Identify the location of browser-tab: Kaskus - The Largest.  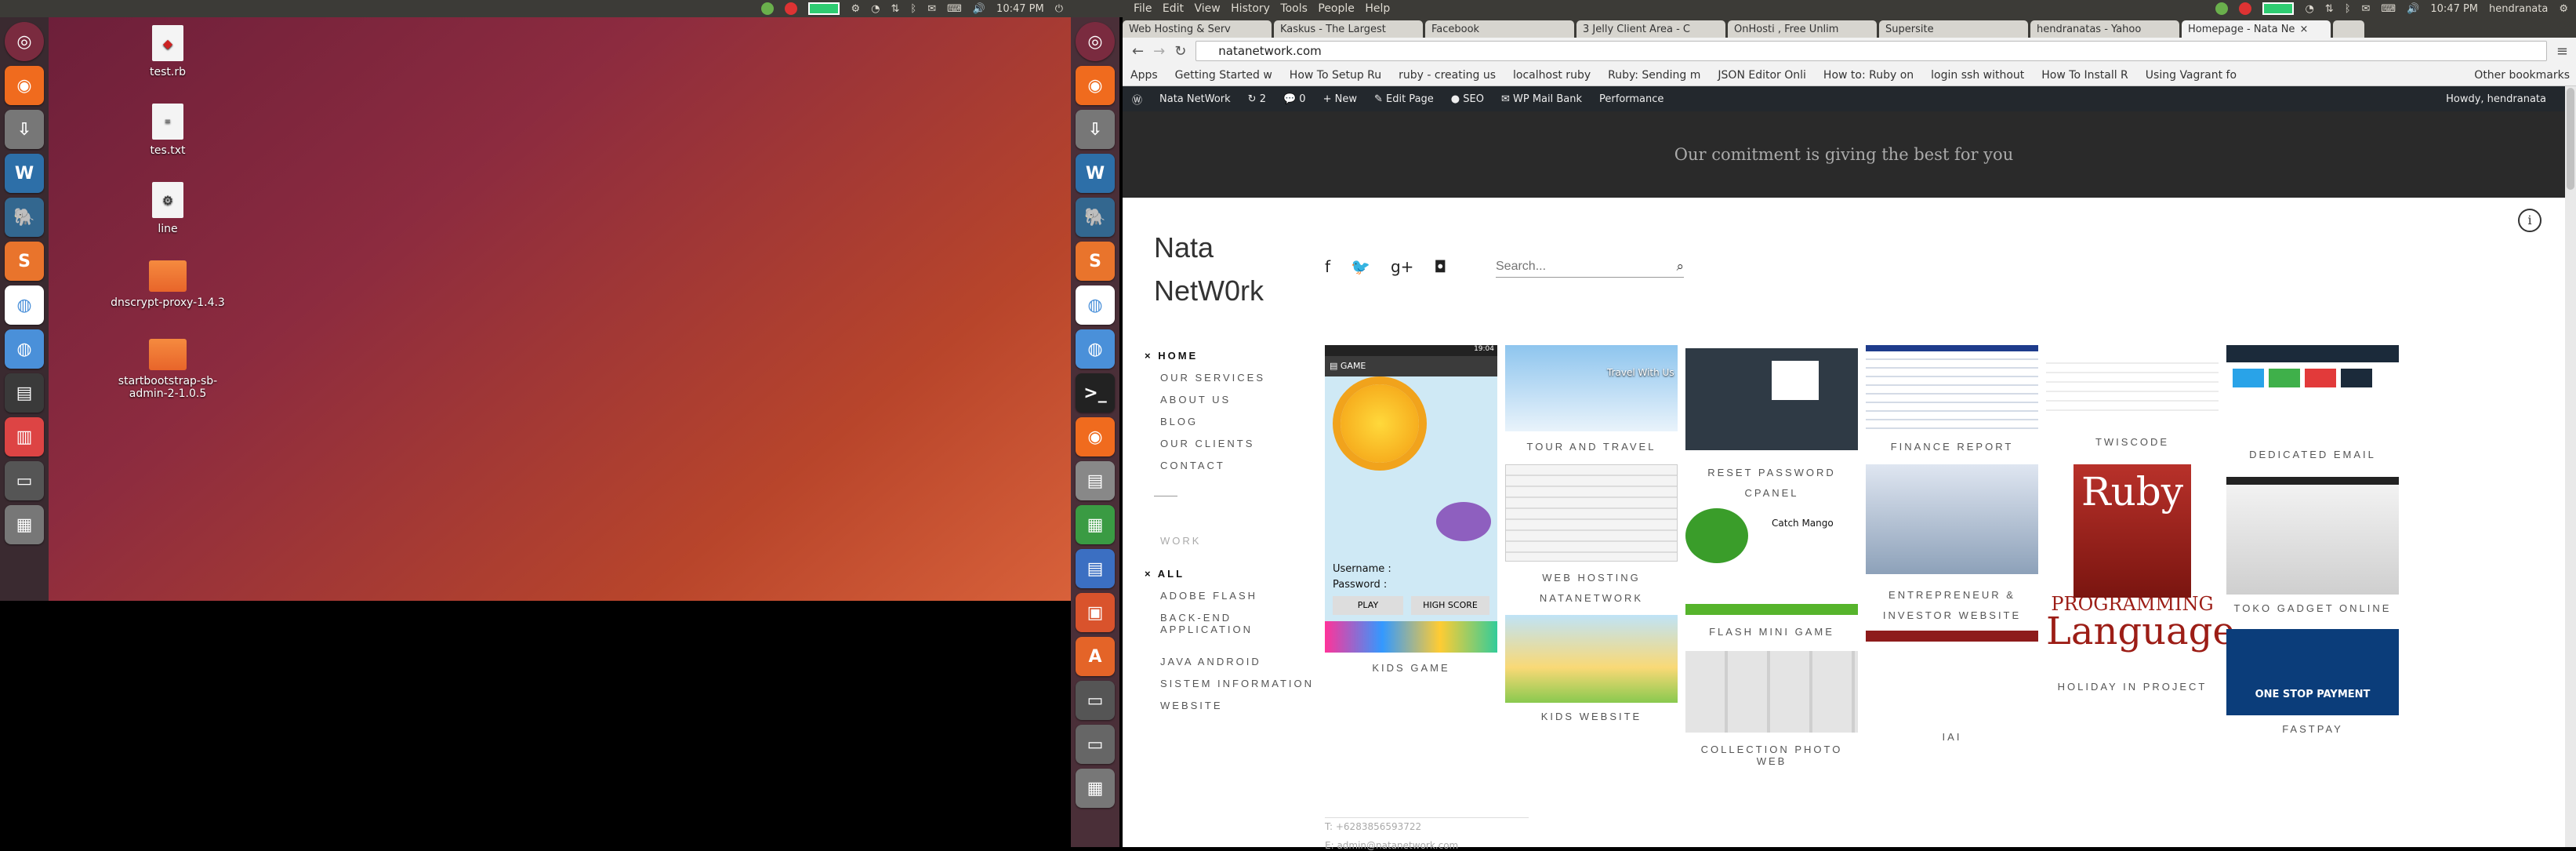
(1349, 29).